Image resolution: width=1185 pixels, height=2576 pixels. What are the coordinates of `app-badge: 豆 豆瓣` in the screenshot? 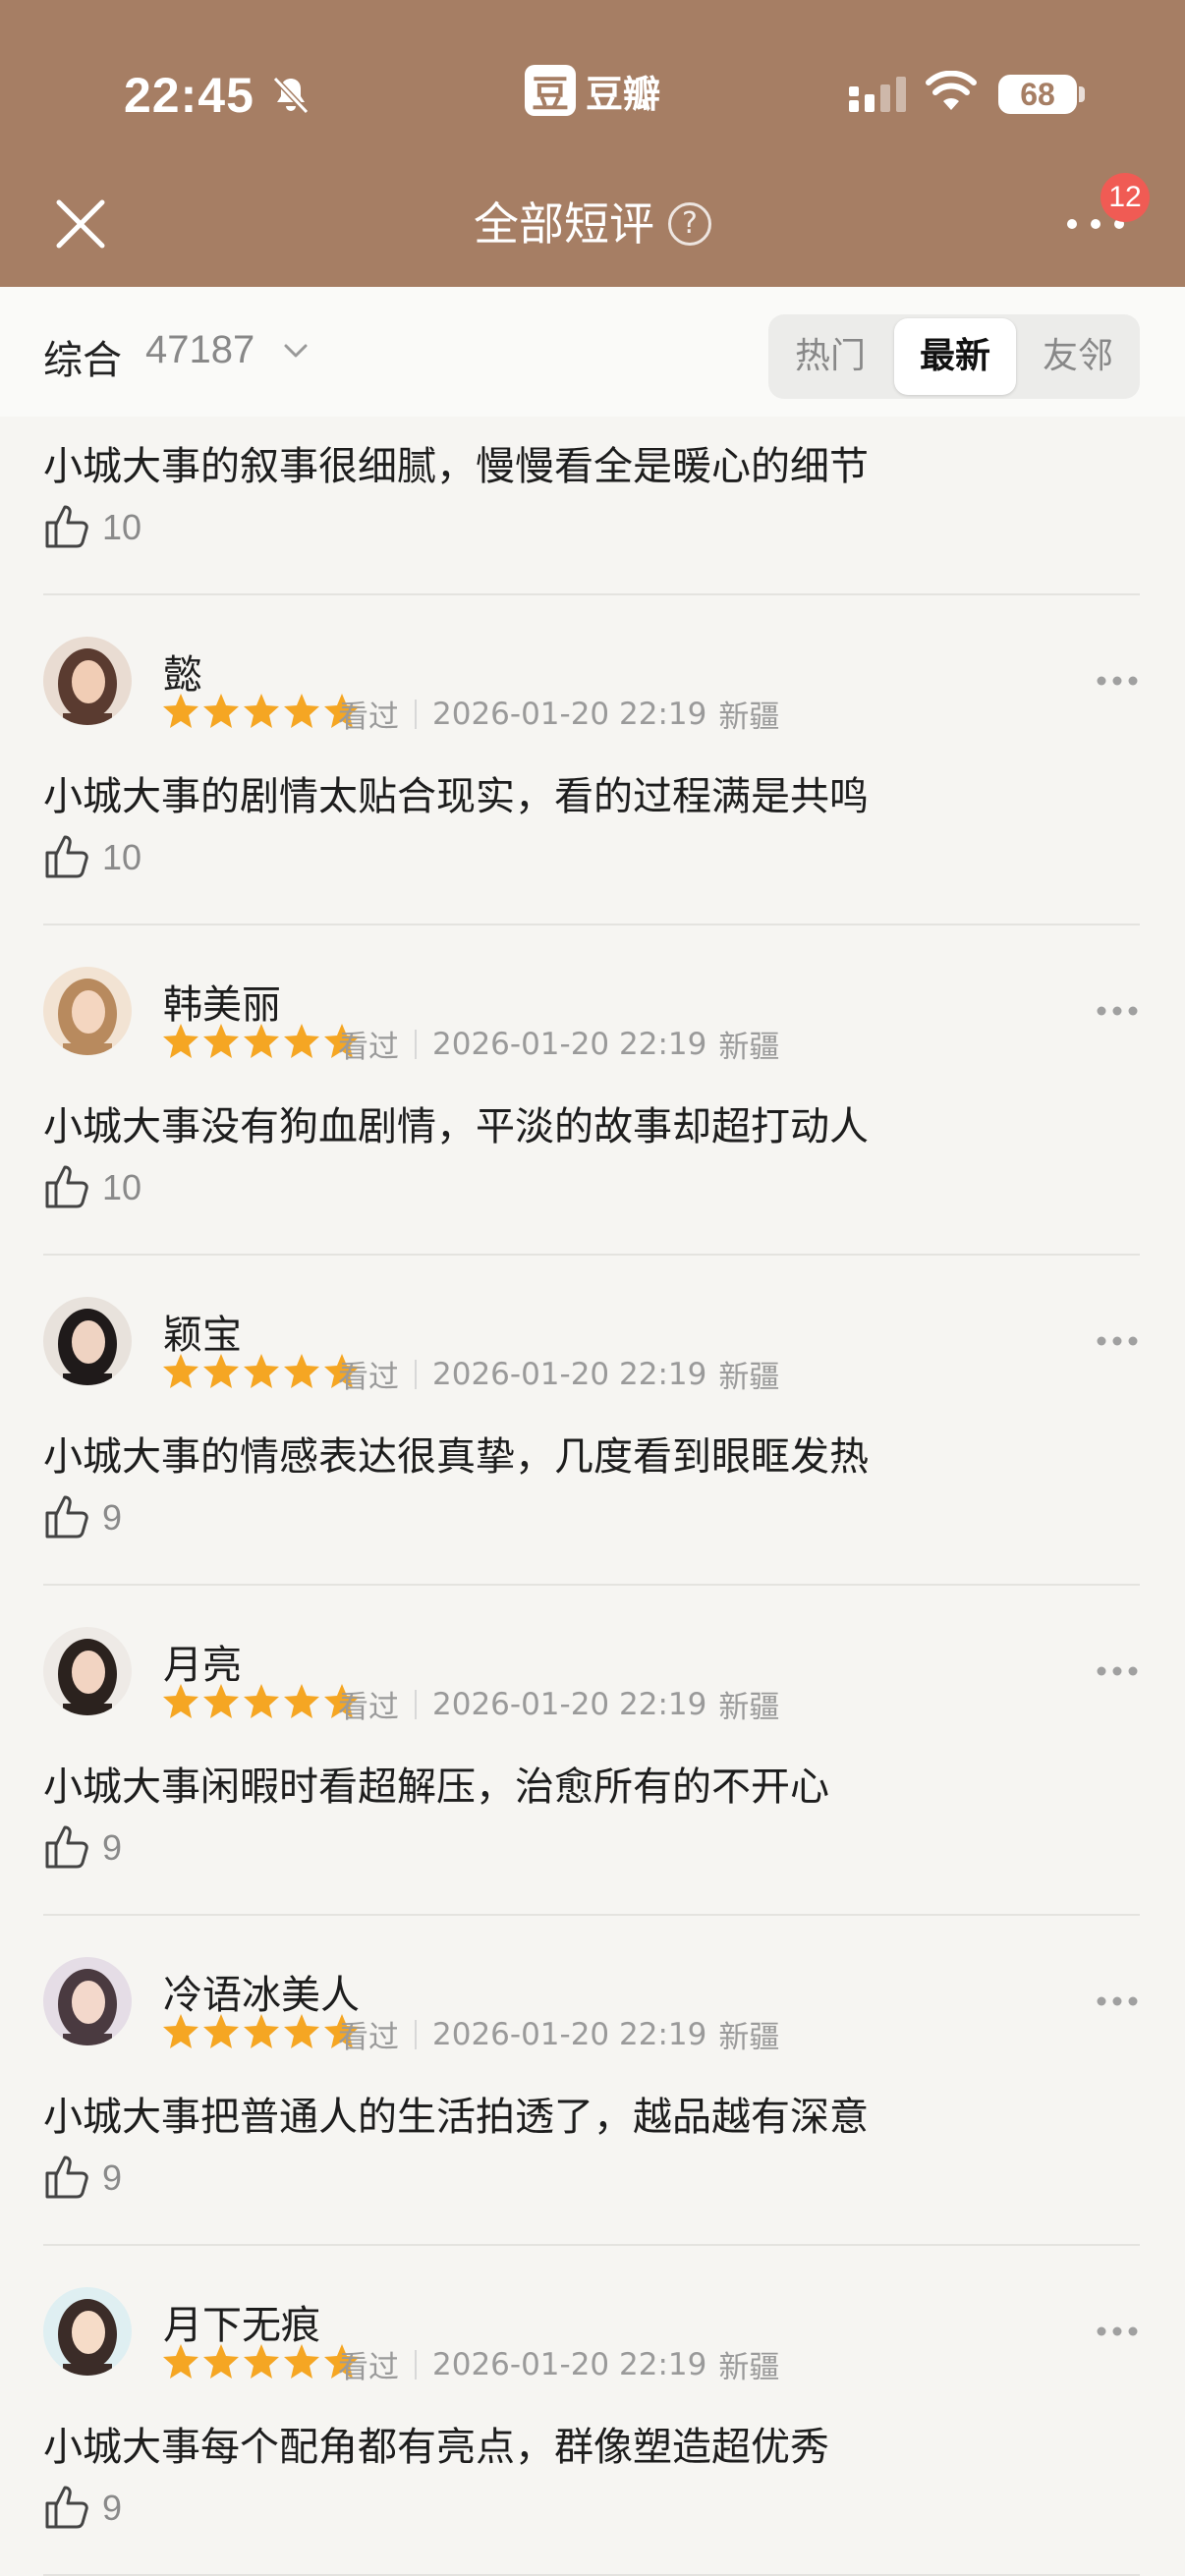 It's located at (592, 90).